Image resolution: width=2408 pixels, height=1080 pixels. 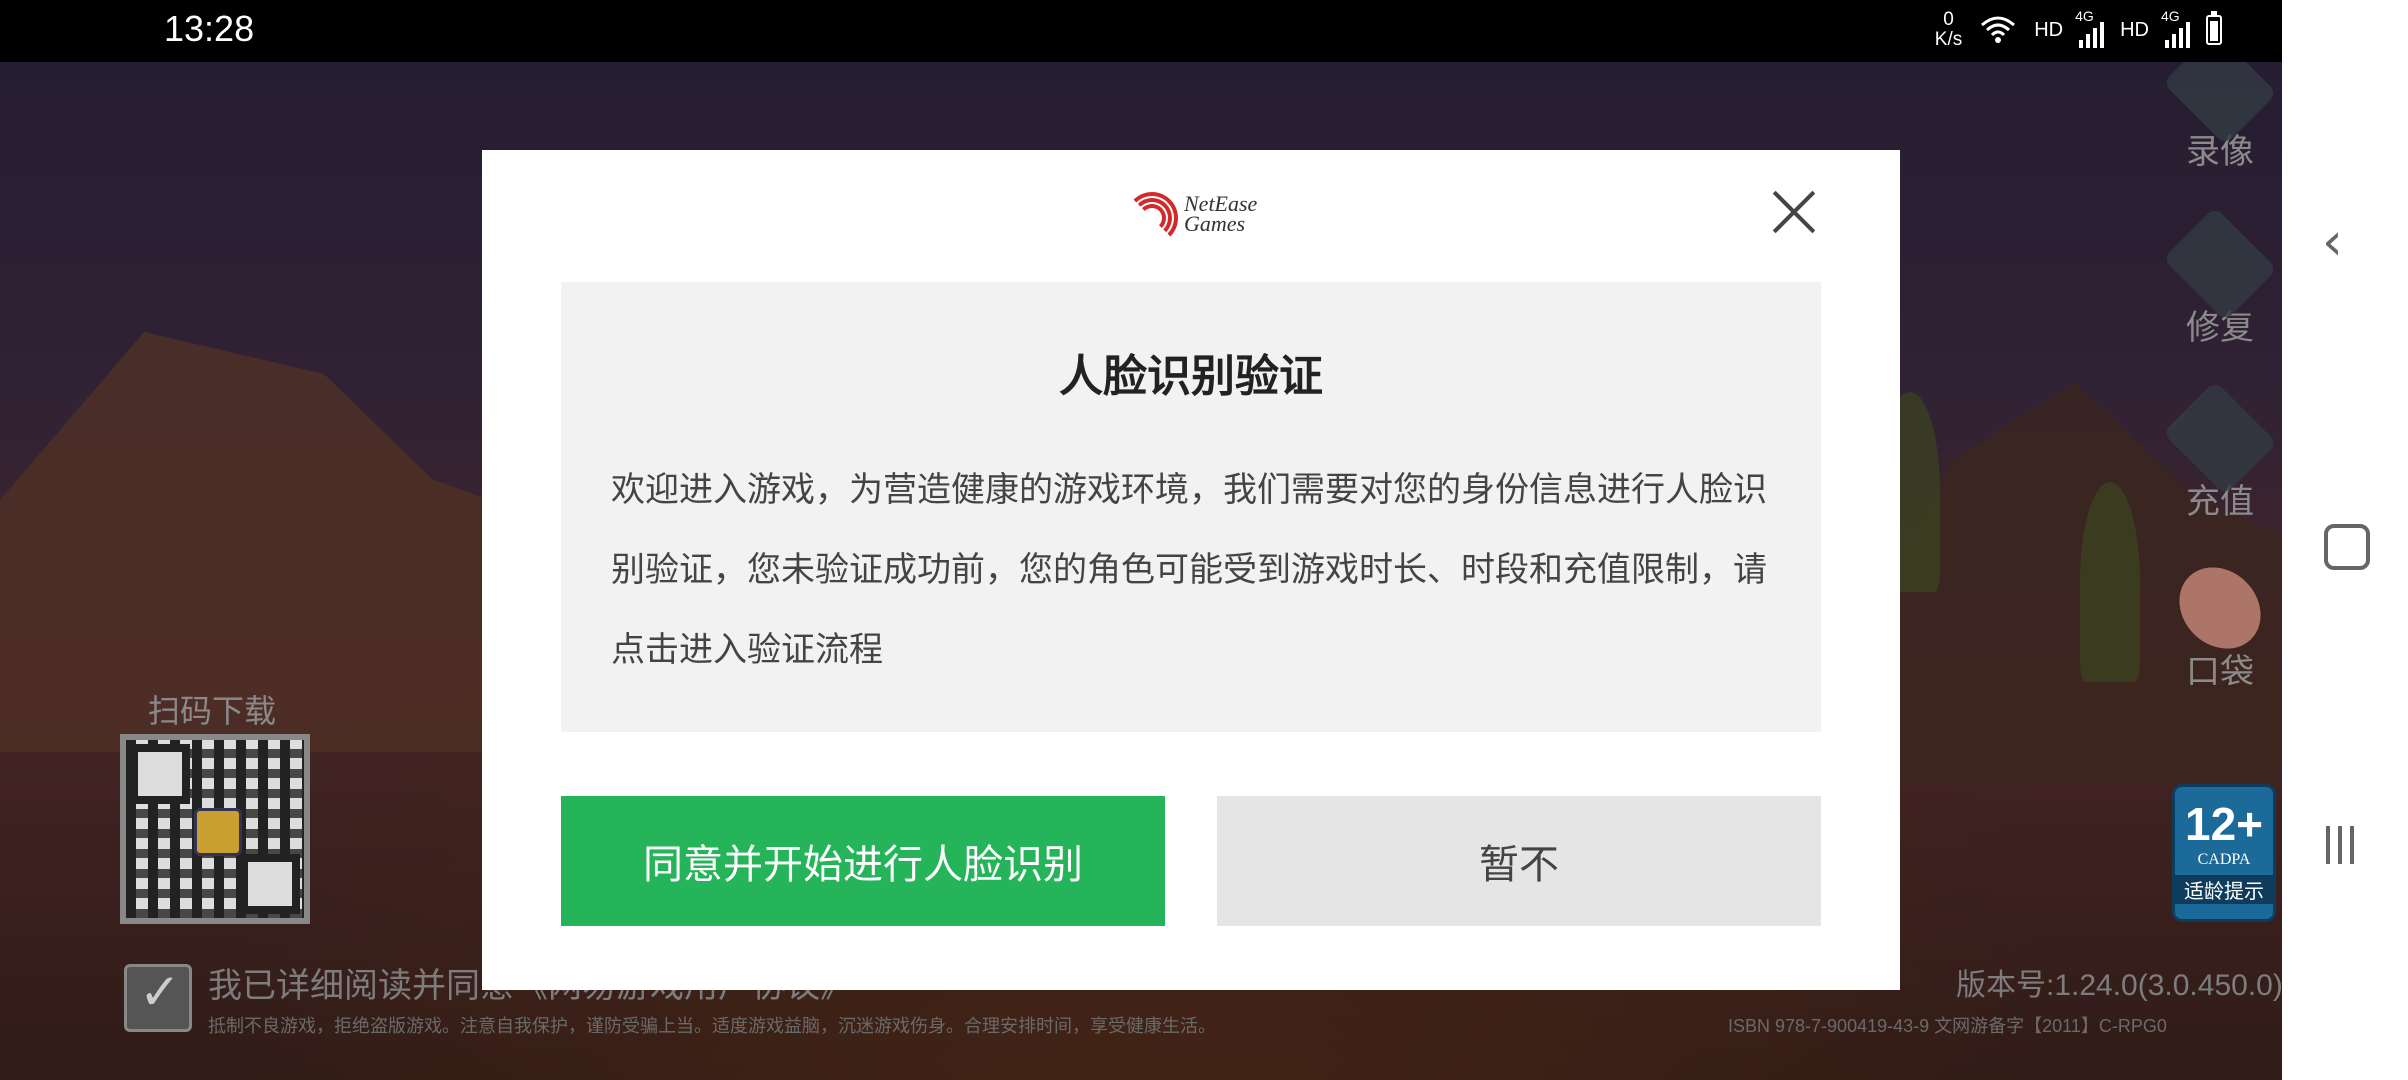 What do you see at coordinates (2347, 547) in the screenshot?
I see `home-icon` at bounding box center [2347, 547].